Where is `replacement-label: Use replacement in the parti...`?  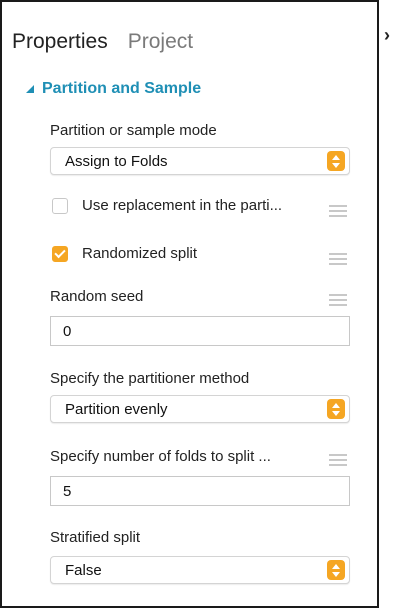 replacement-label: Use replacement in the parti... is located at coordinates (182, 205).